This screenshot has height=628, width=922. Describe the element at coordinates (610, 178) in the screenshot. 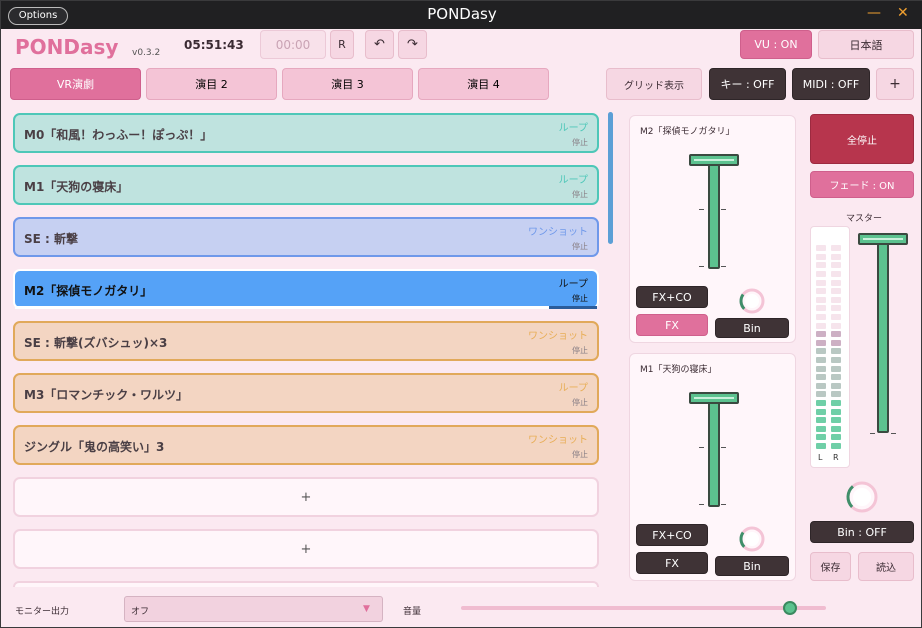

I see `cue-list-scrollbar` at that location.